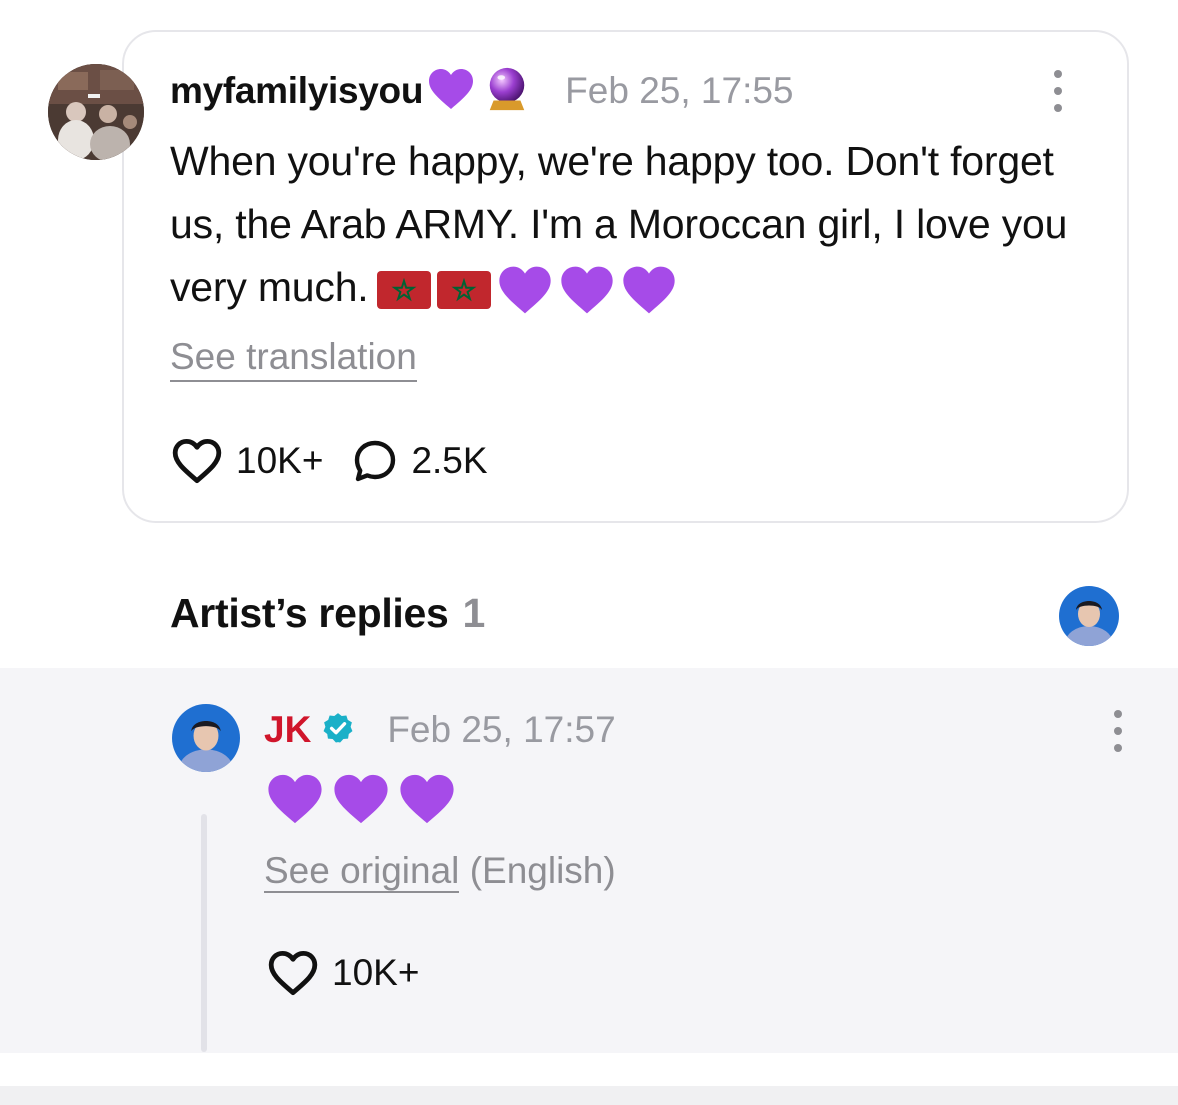 The width and height of the screenshot is (1178, 1105). What do you see at coordinates (589, 1095) in the screenshot?
I see `bottom-divider` at bounding box center [589, 1095].